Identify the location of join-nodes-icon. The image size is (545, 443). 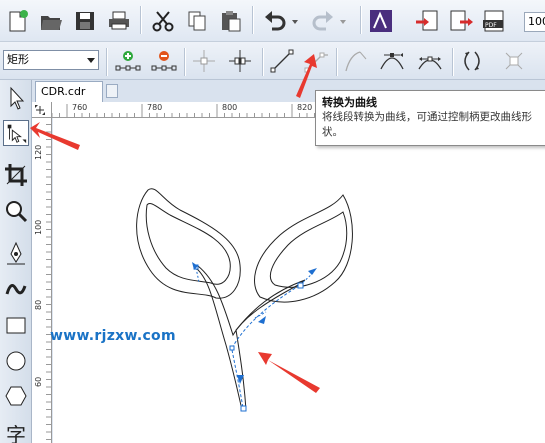
(204, 61).